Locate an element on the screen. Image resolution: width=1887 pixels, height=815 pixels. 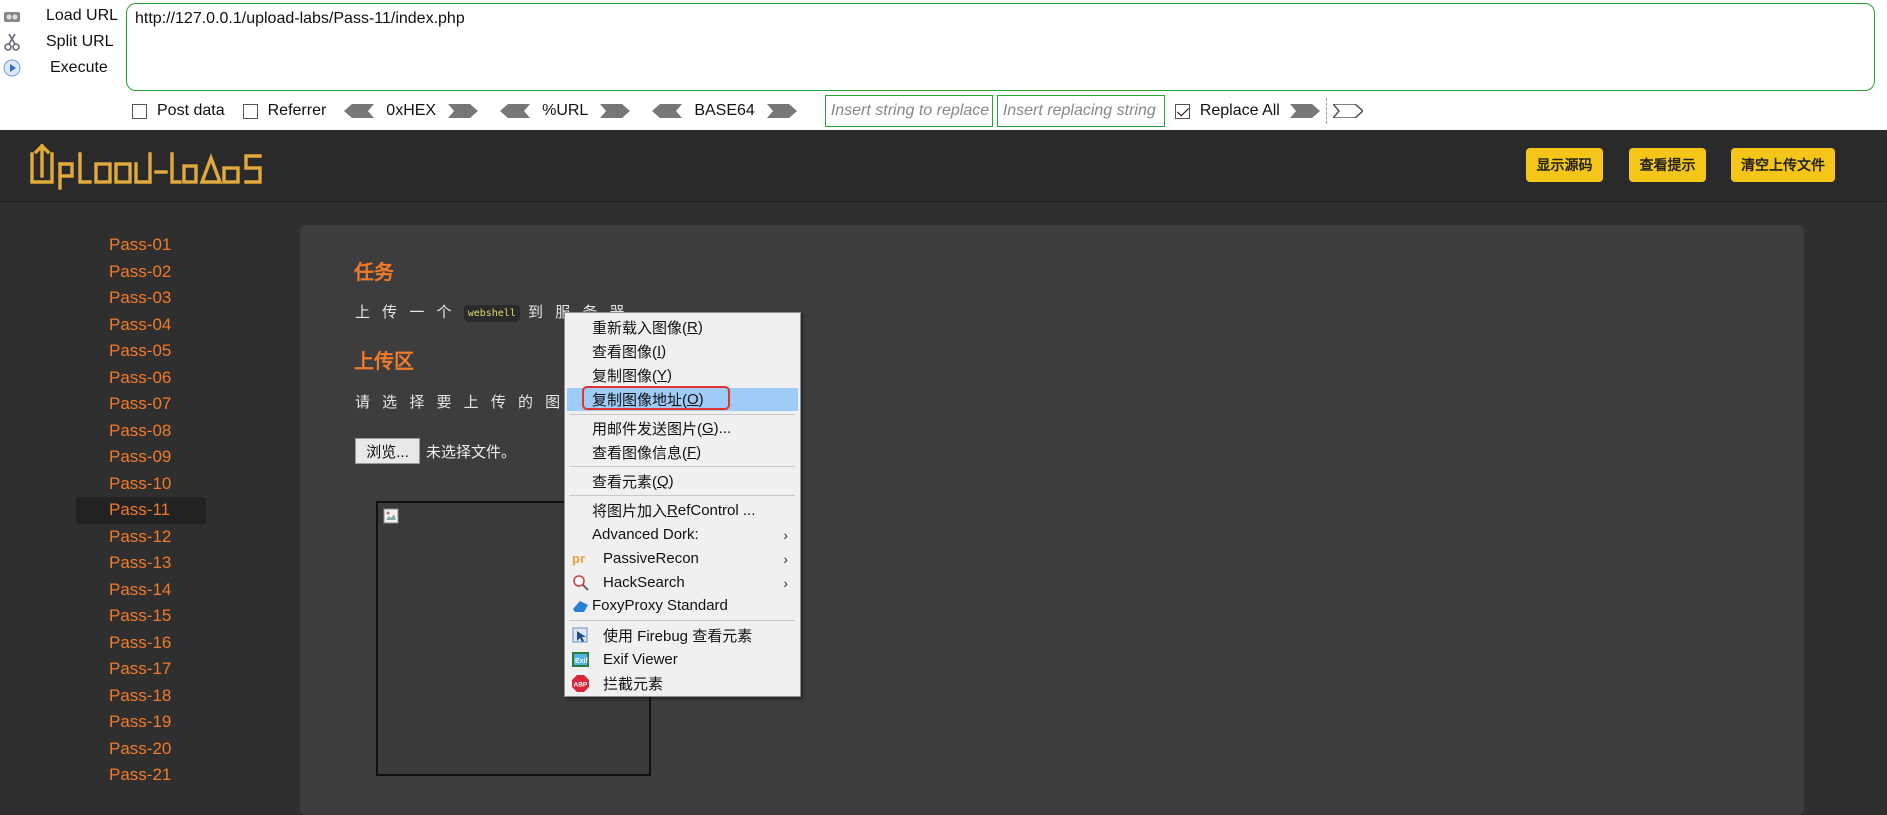
copy-image-key: Y is located at coordinates (662, 375).